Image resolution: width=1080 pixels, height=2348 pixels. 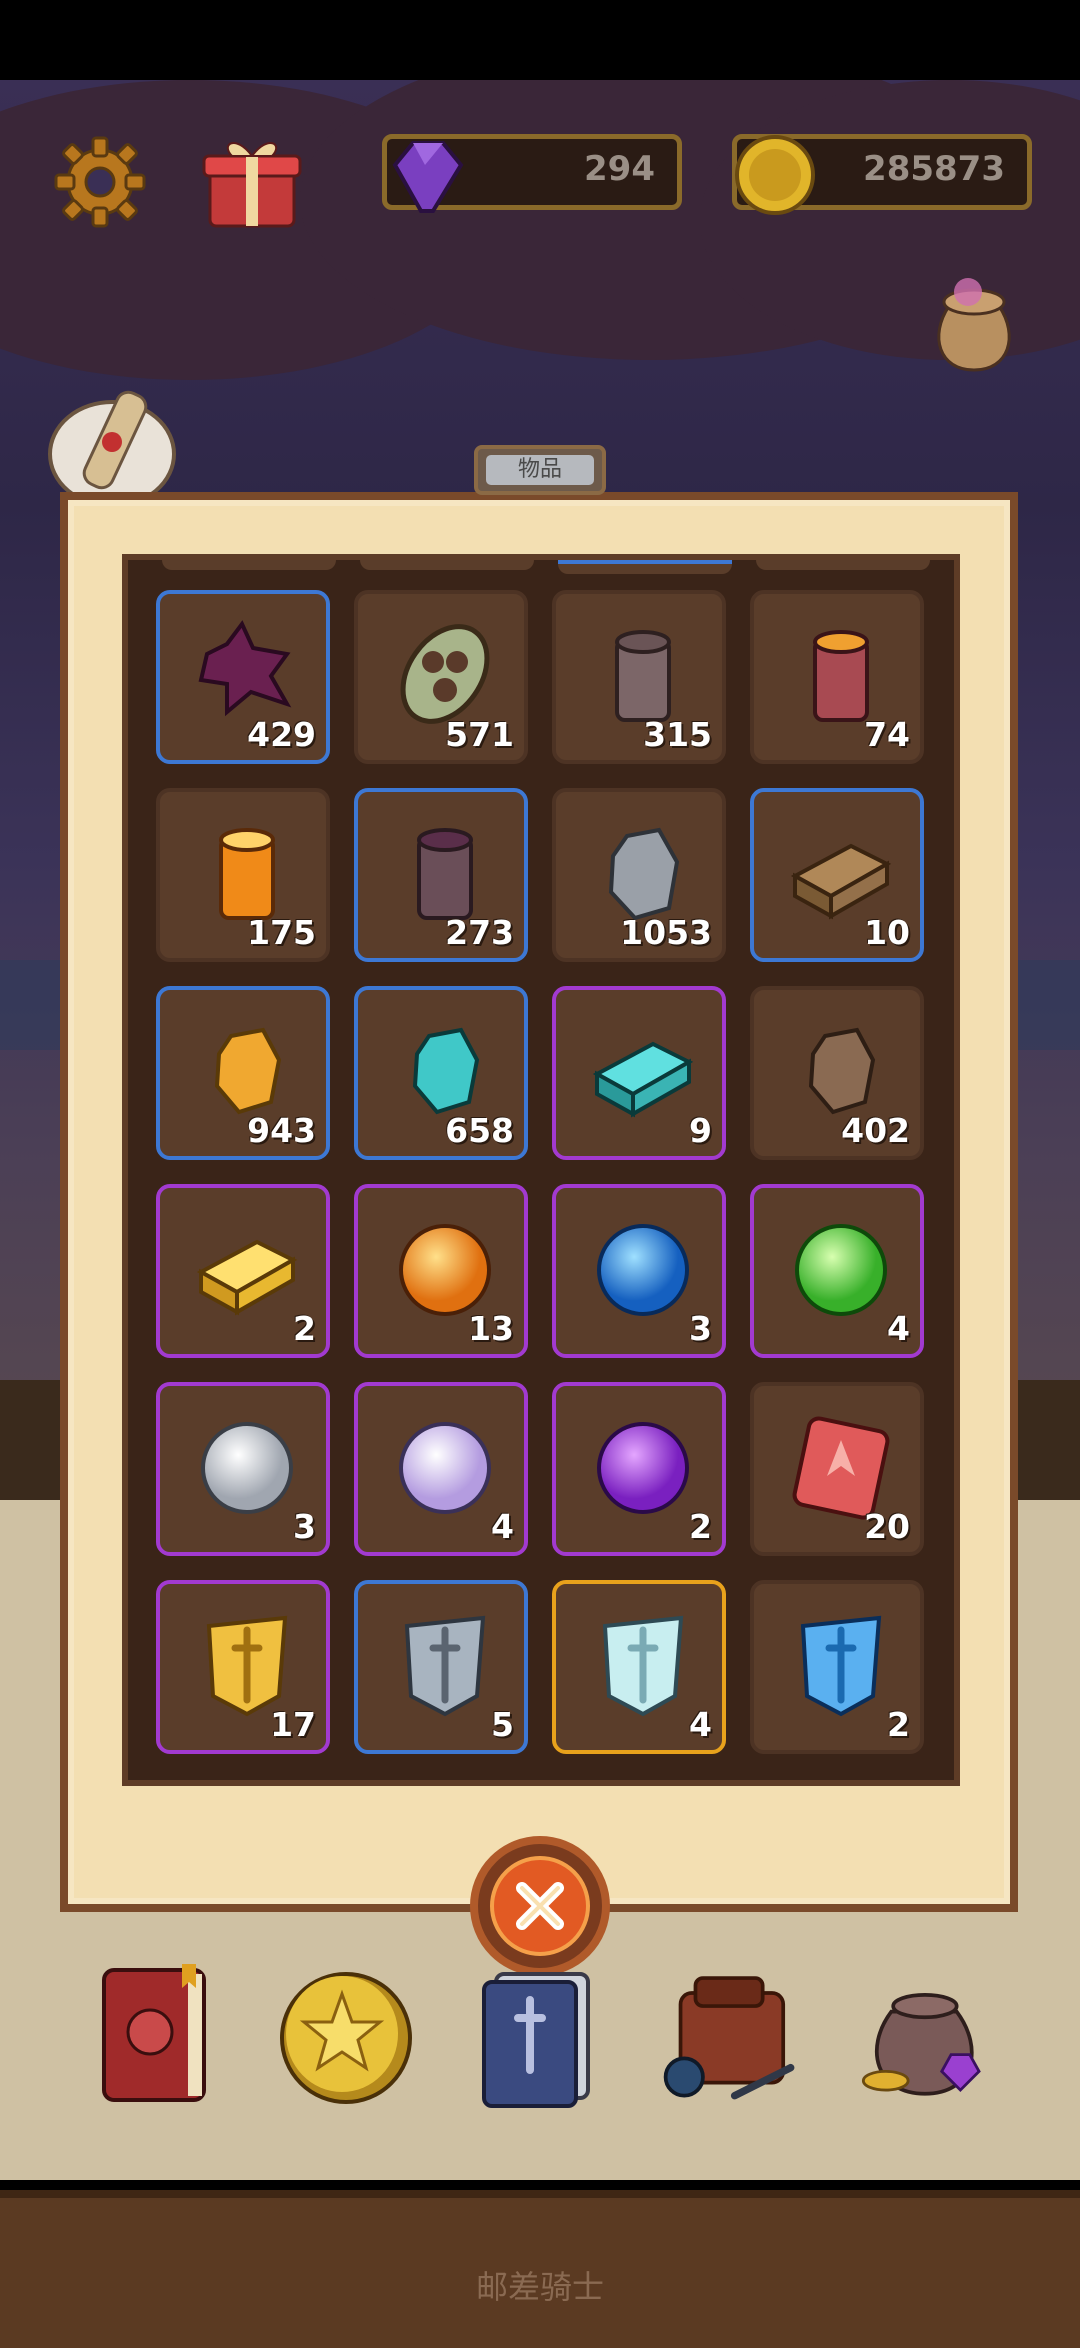 I want to click on inventory-slot: 273, so click(x=441, y=875).